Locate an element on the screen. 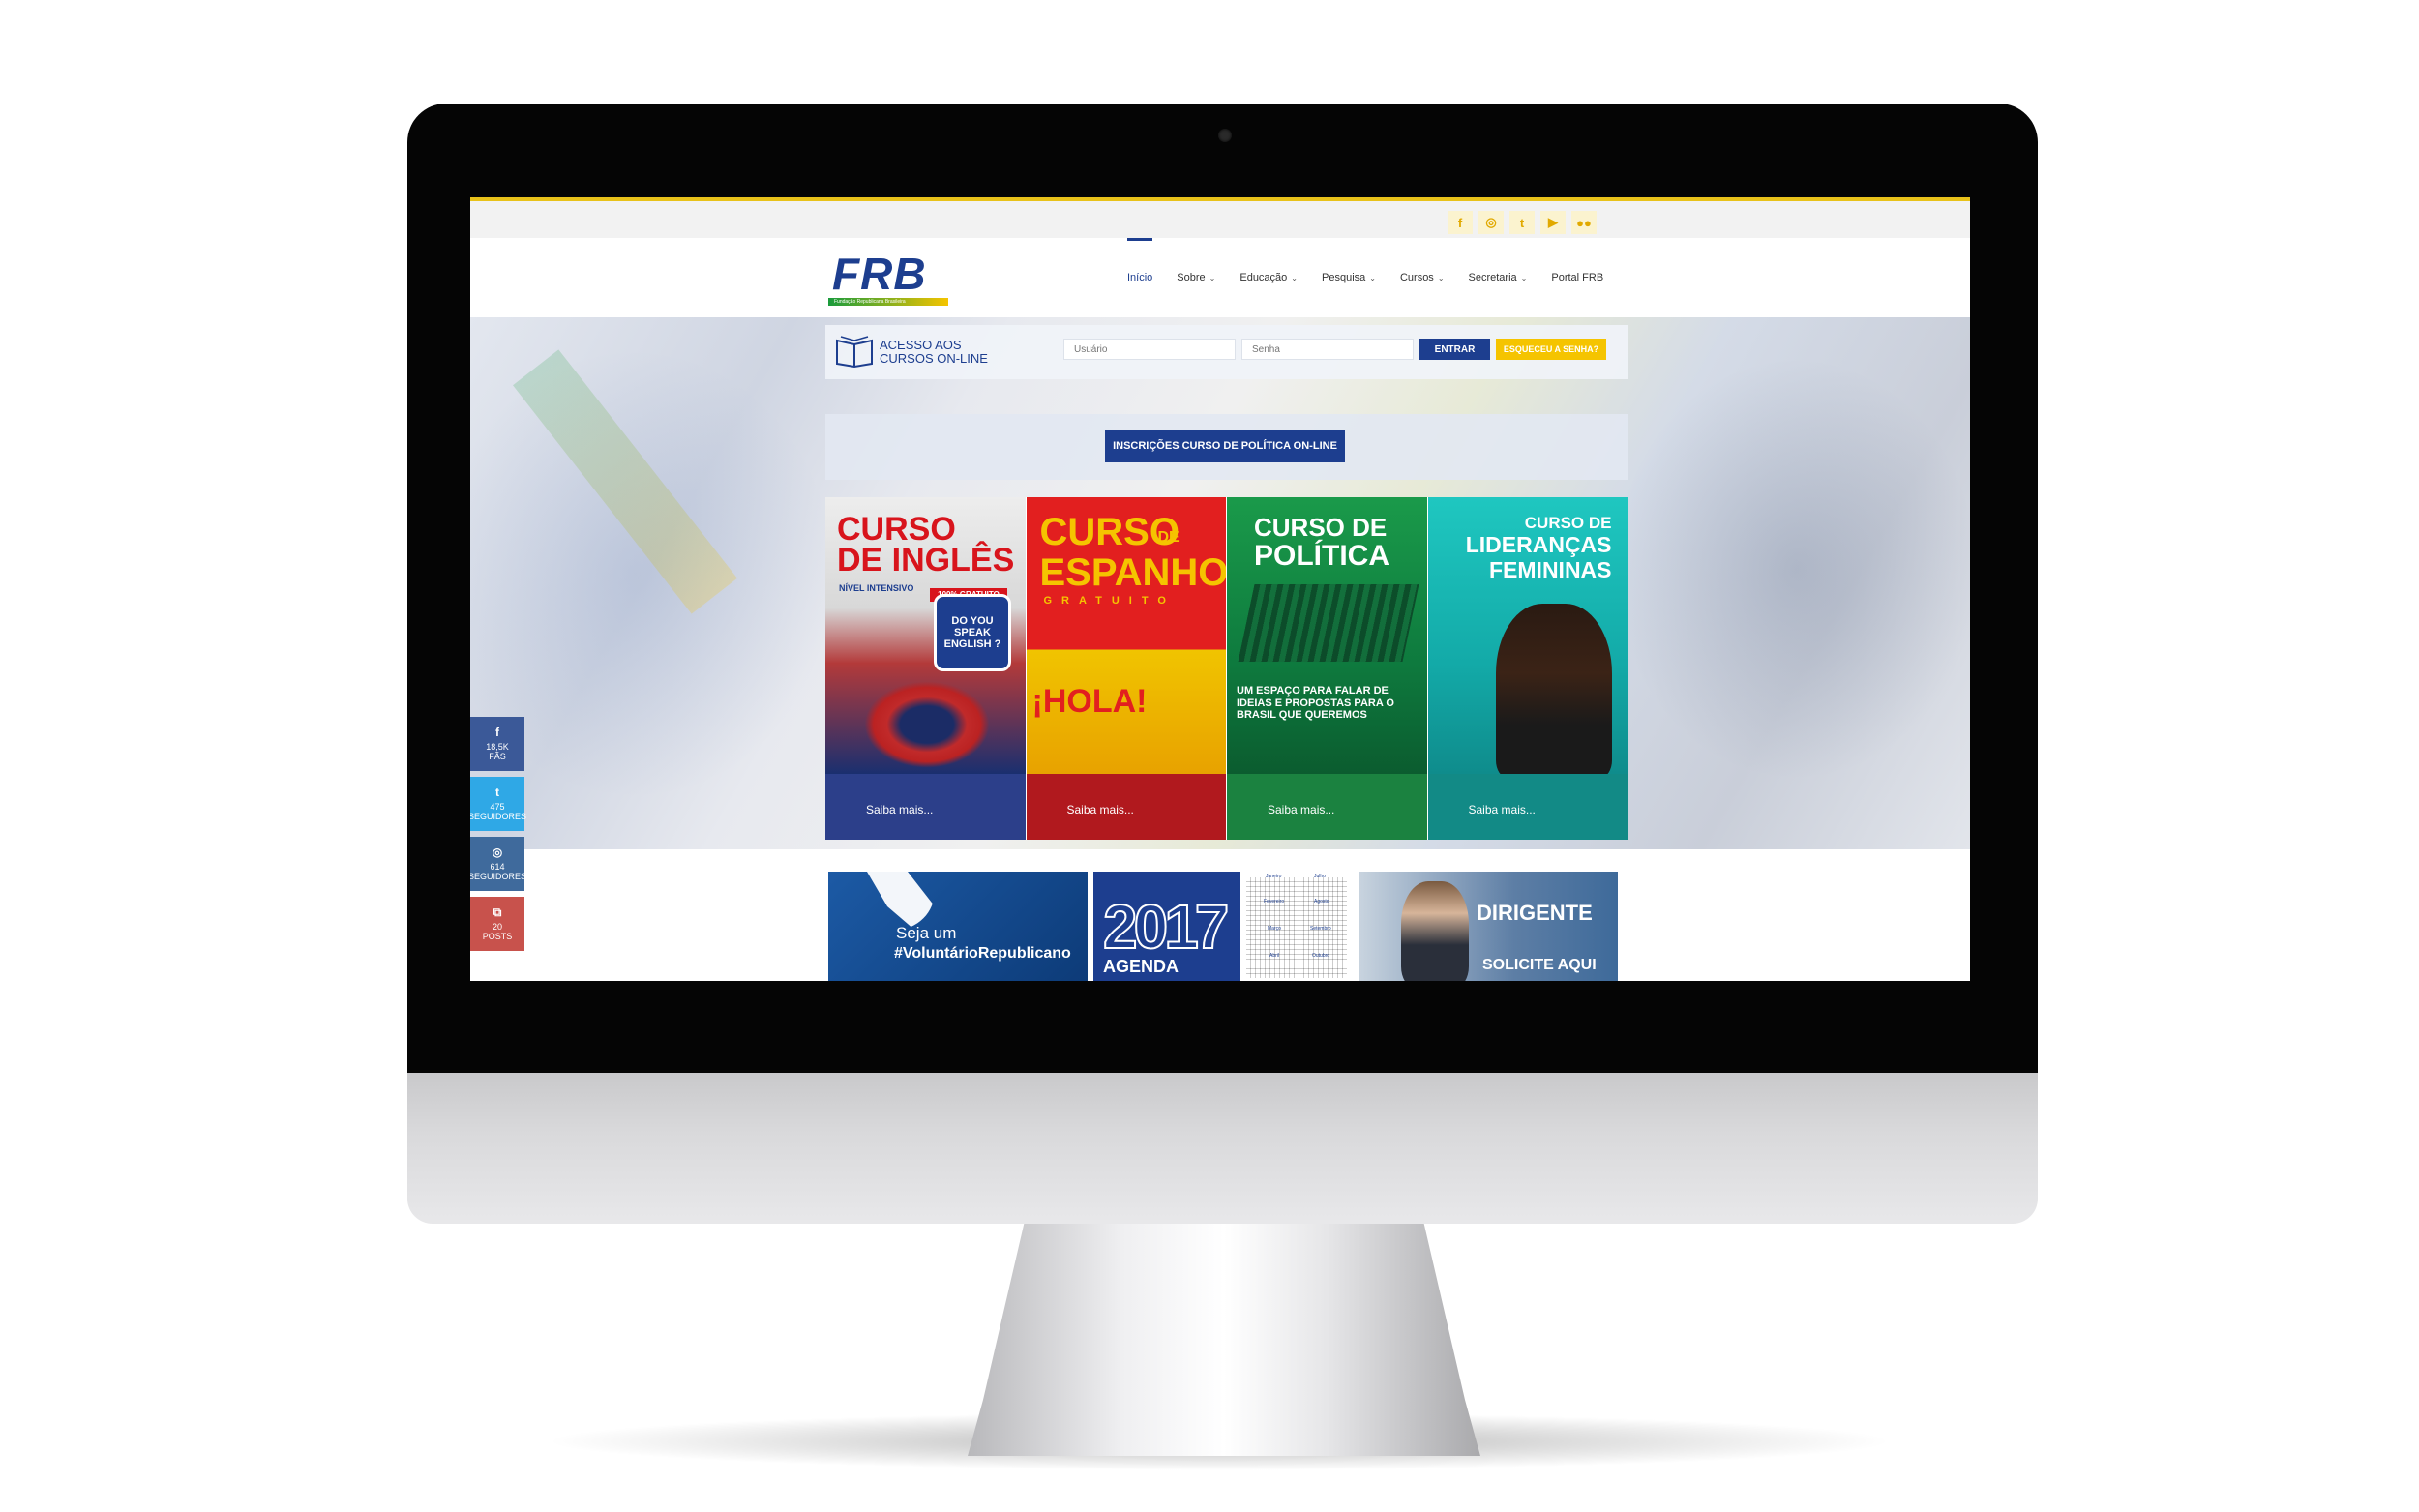  calendar-month: Março is located at coordinates (1275, 929).